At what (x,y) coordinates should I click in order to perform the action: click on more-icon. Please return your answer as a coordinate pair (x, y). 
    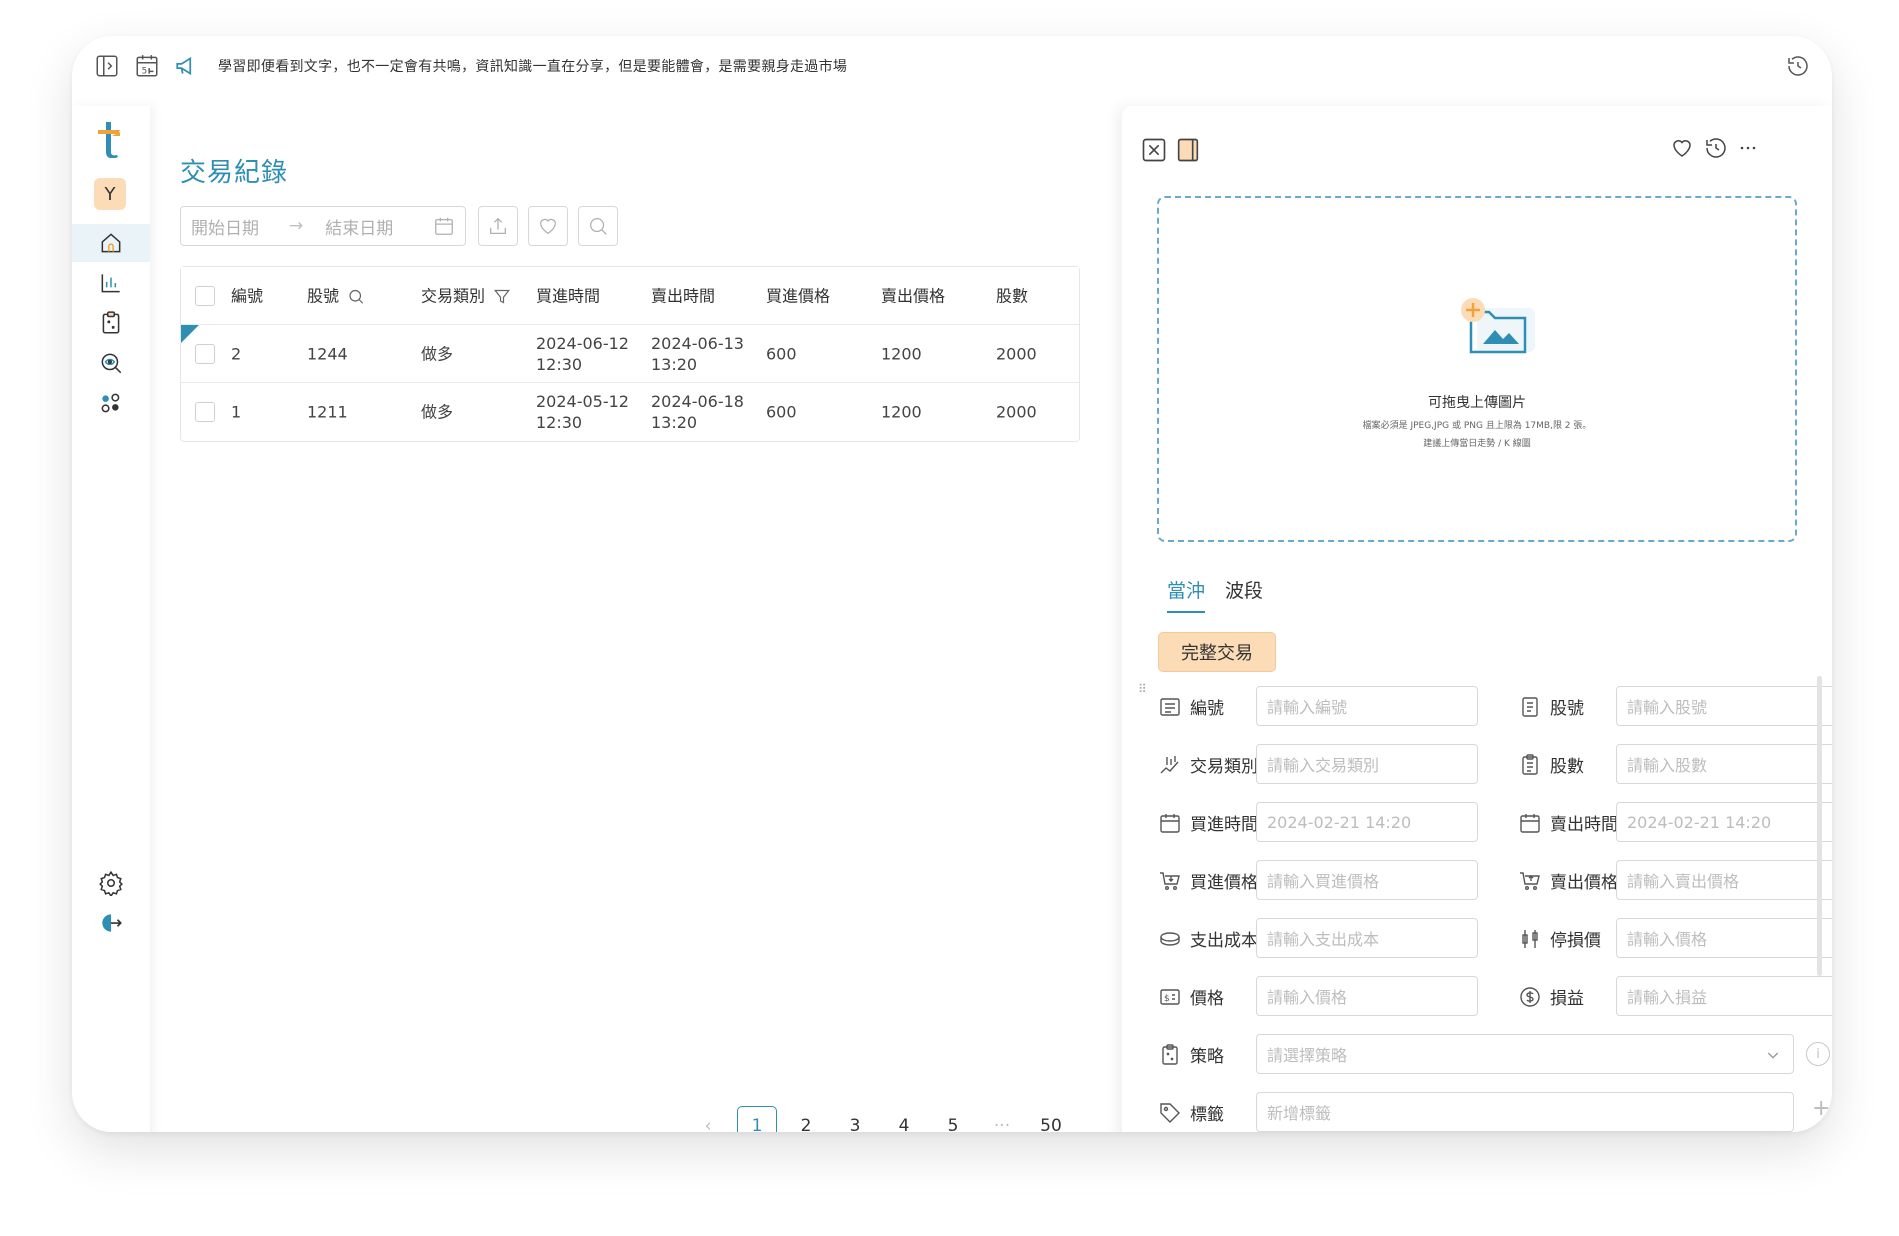
    Looking at the image, I should click on (1748, 148).